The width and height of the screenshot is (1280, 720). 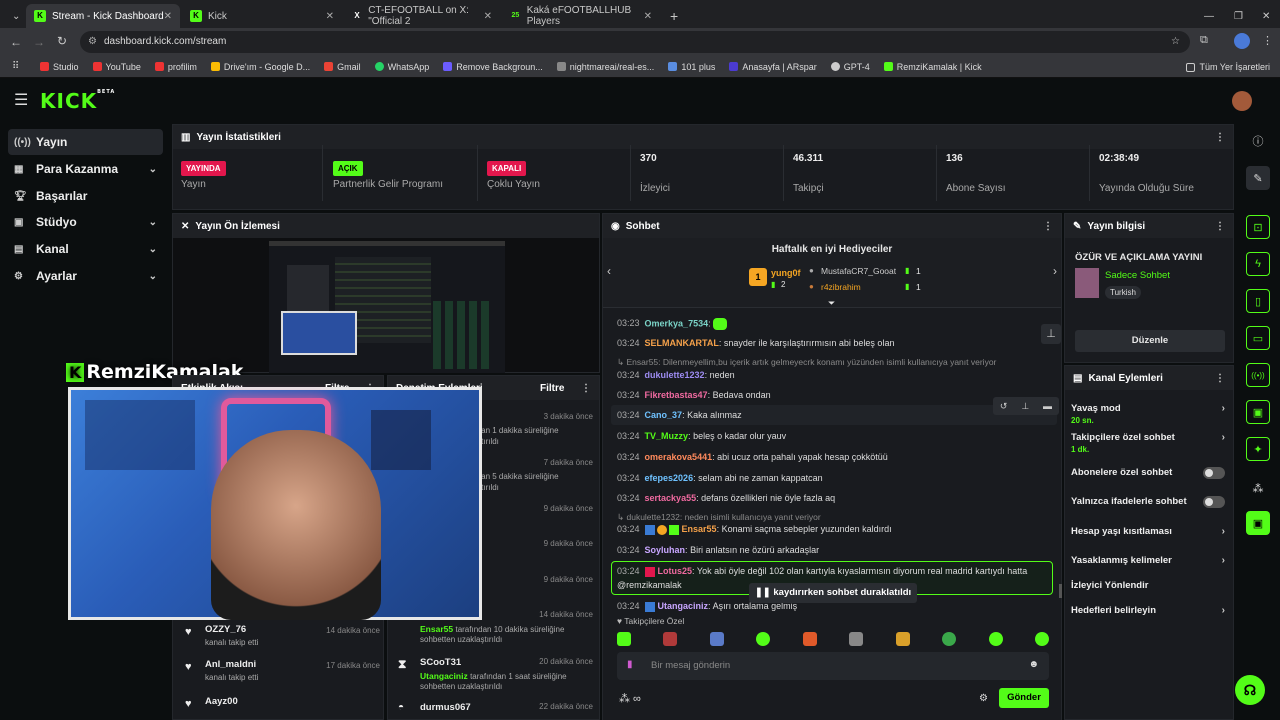 I want to click on document-icon: ▯, so click(x=1258, y=301).